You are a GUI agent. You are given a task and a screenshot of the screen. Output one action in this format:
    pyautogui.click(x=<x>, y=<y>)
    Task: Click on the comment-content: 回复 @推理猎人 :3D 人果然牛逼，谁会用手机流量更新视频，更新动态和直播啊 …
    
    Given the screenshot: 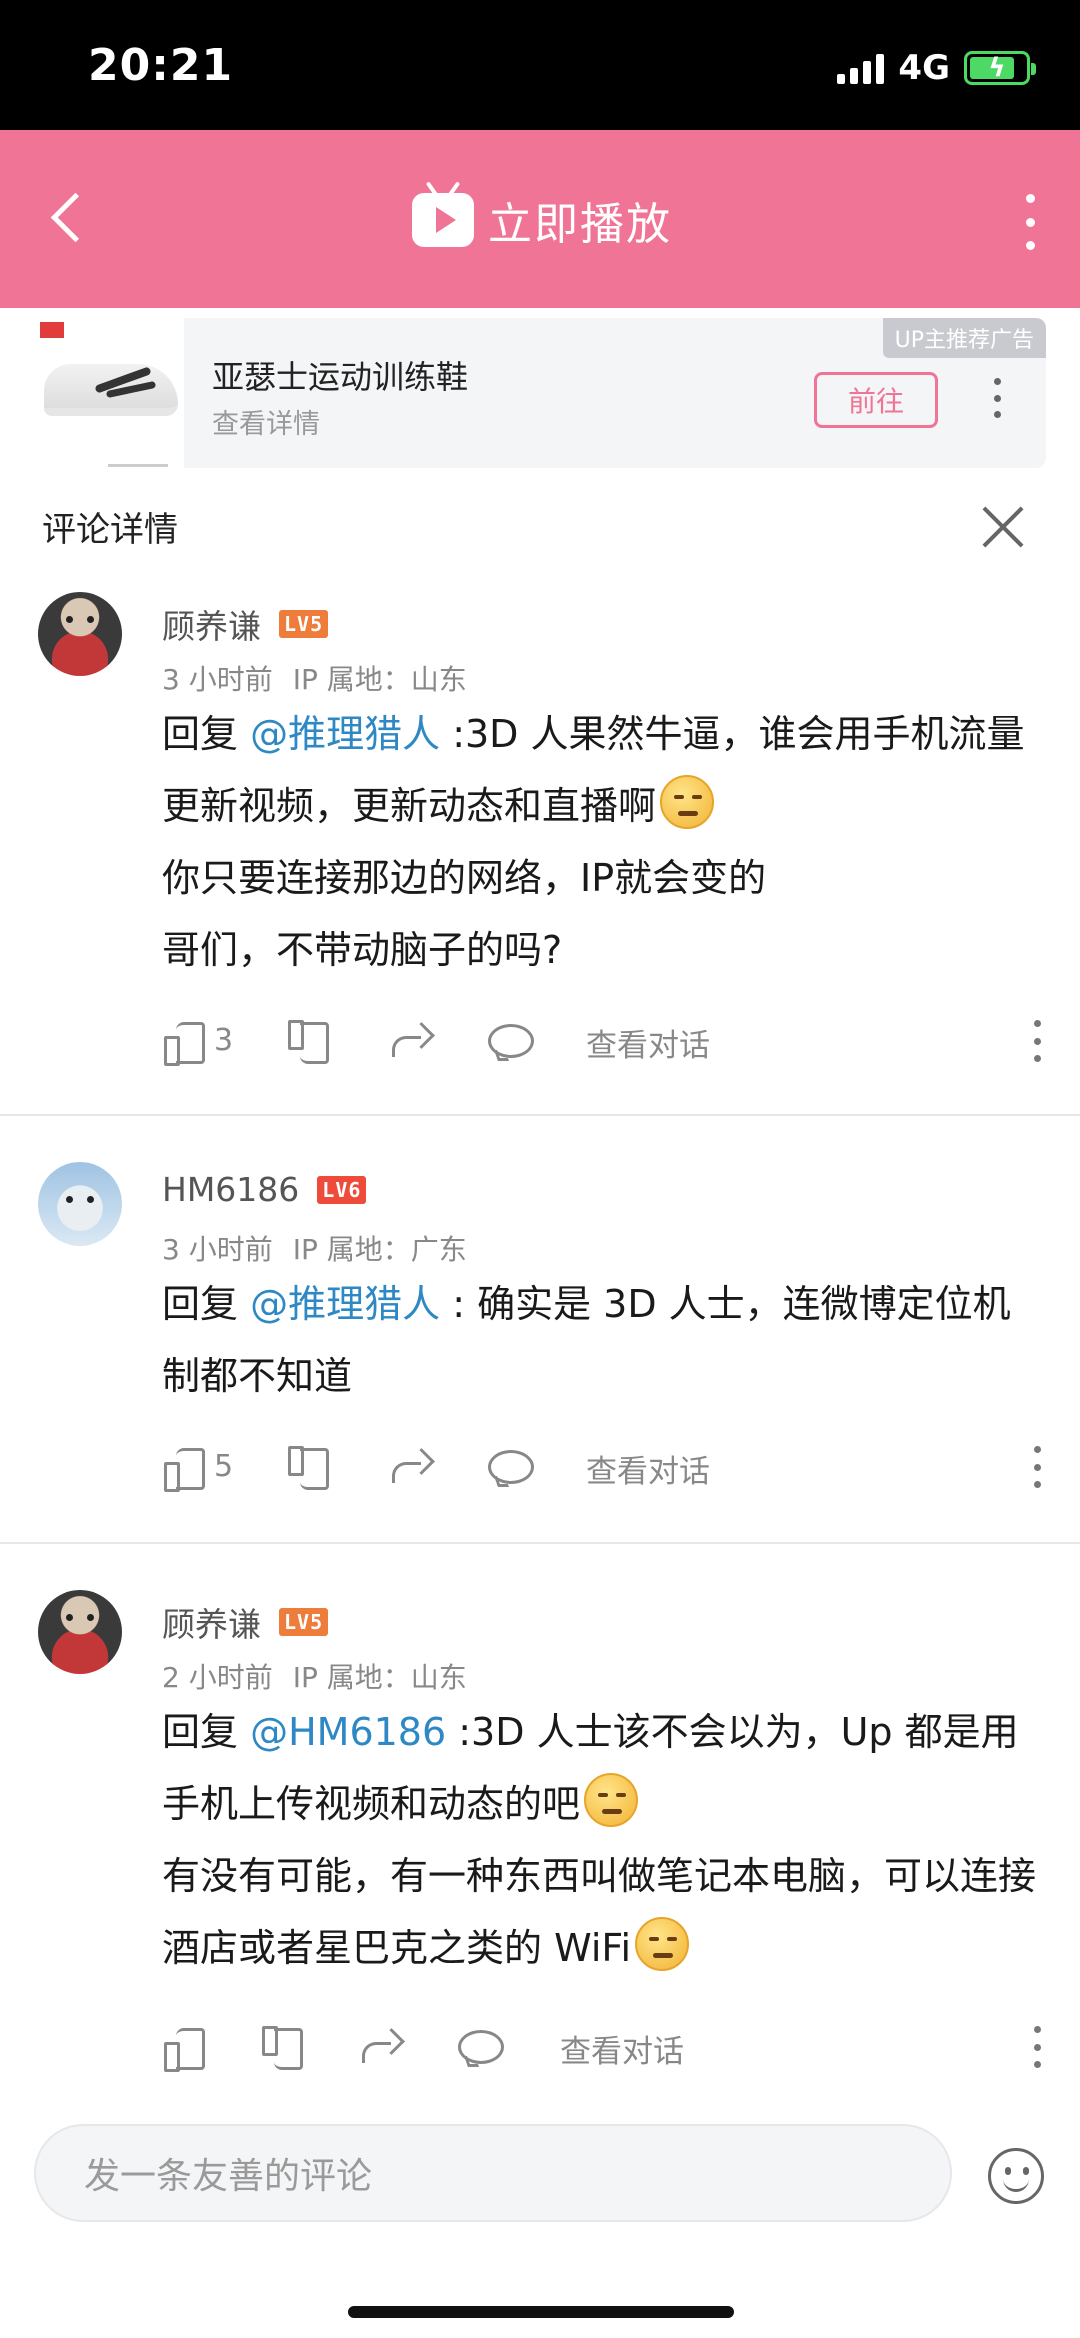 What is the action you would take?
    pyautogui.click(x=602, y=842)
    